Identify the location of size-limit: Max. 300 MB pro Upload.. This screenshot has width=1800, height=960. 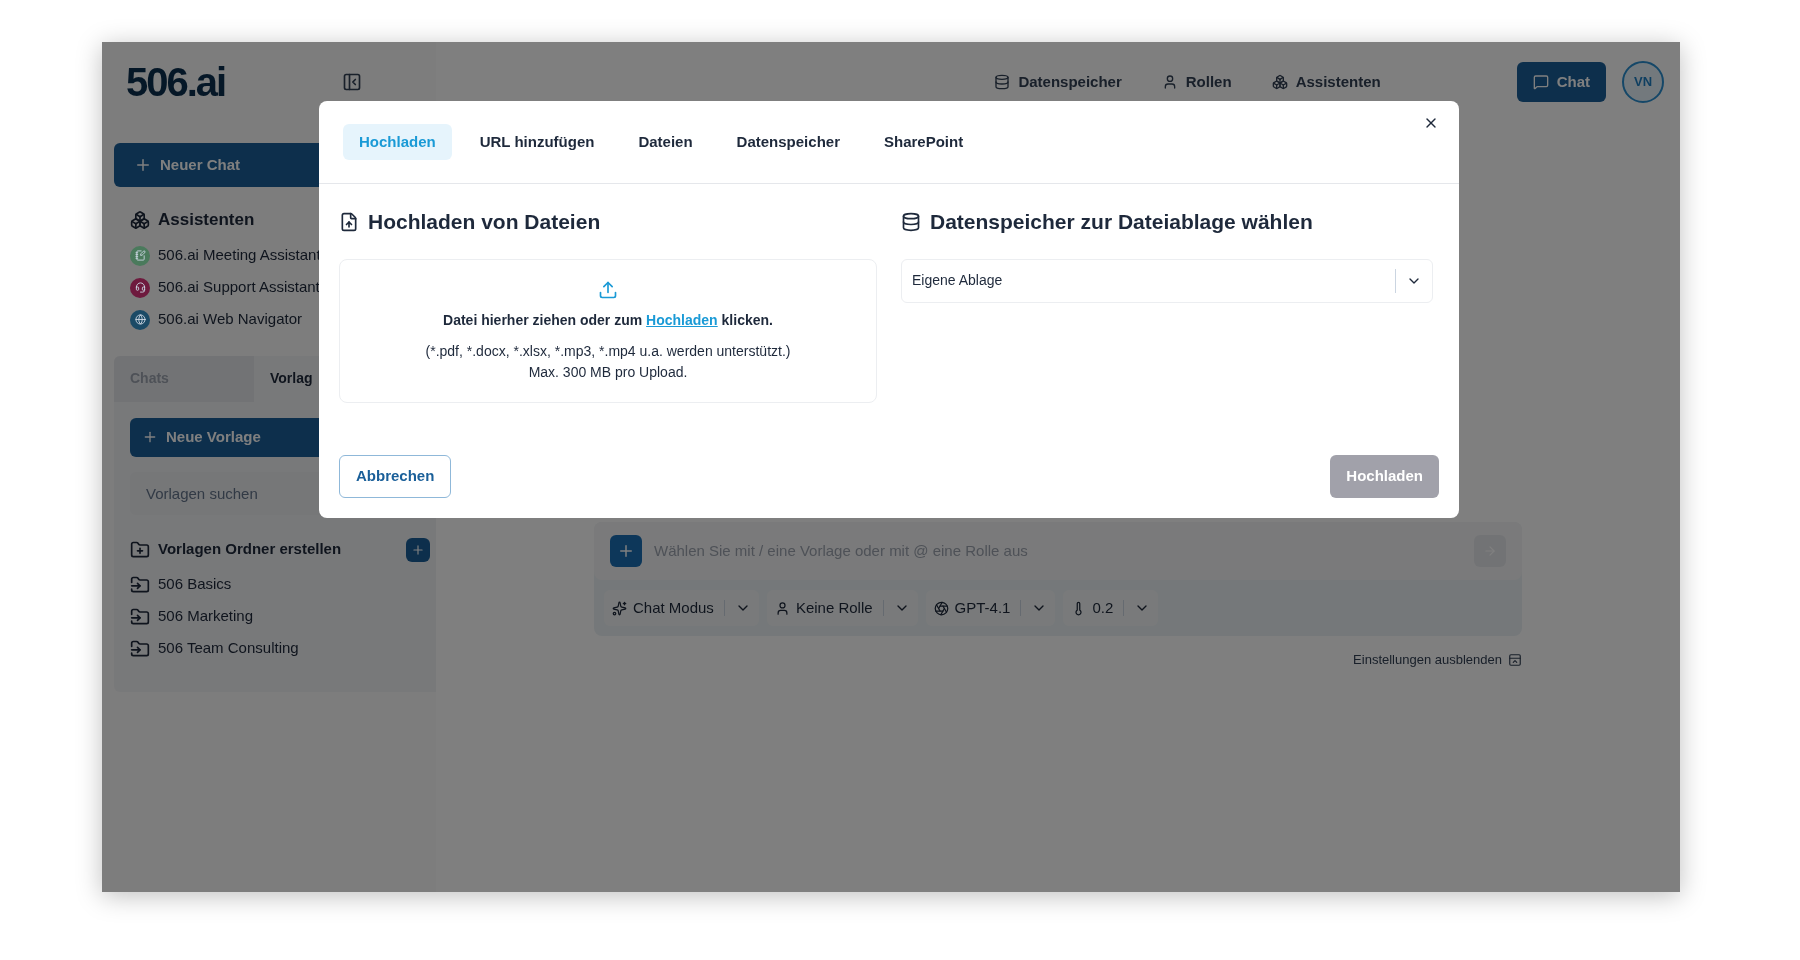
(608, 372).